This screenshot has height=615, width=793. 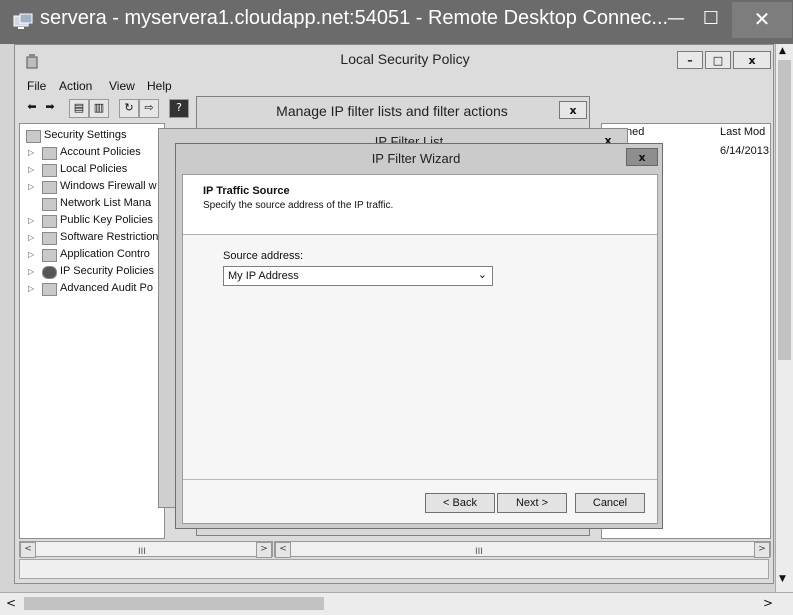 What do you see at coordinates (100, 152) in the screenshot?
I see `tree-item-label: Account Policies` at bounding box center [100, 152].